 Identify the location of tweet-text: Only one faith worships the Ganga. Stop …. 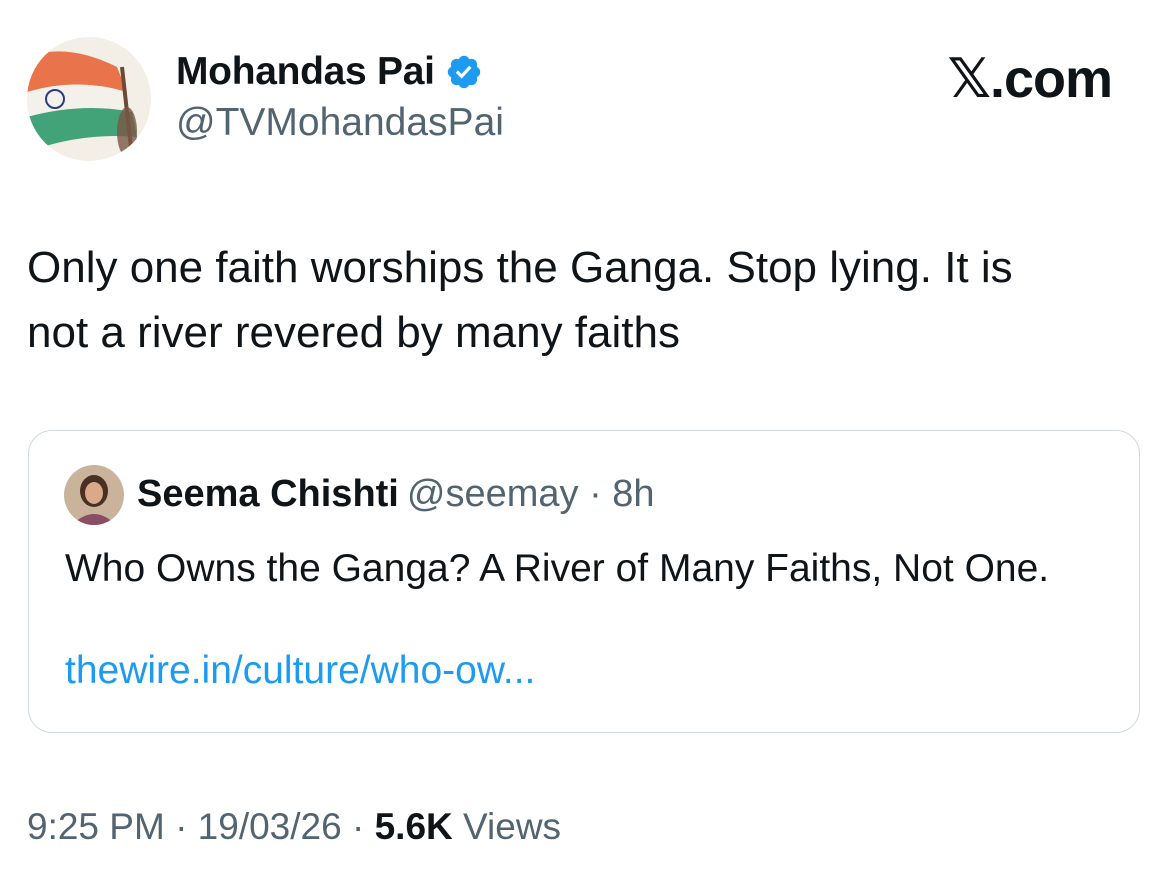
(582, 300).